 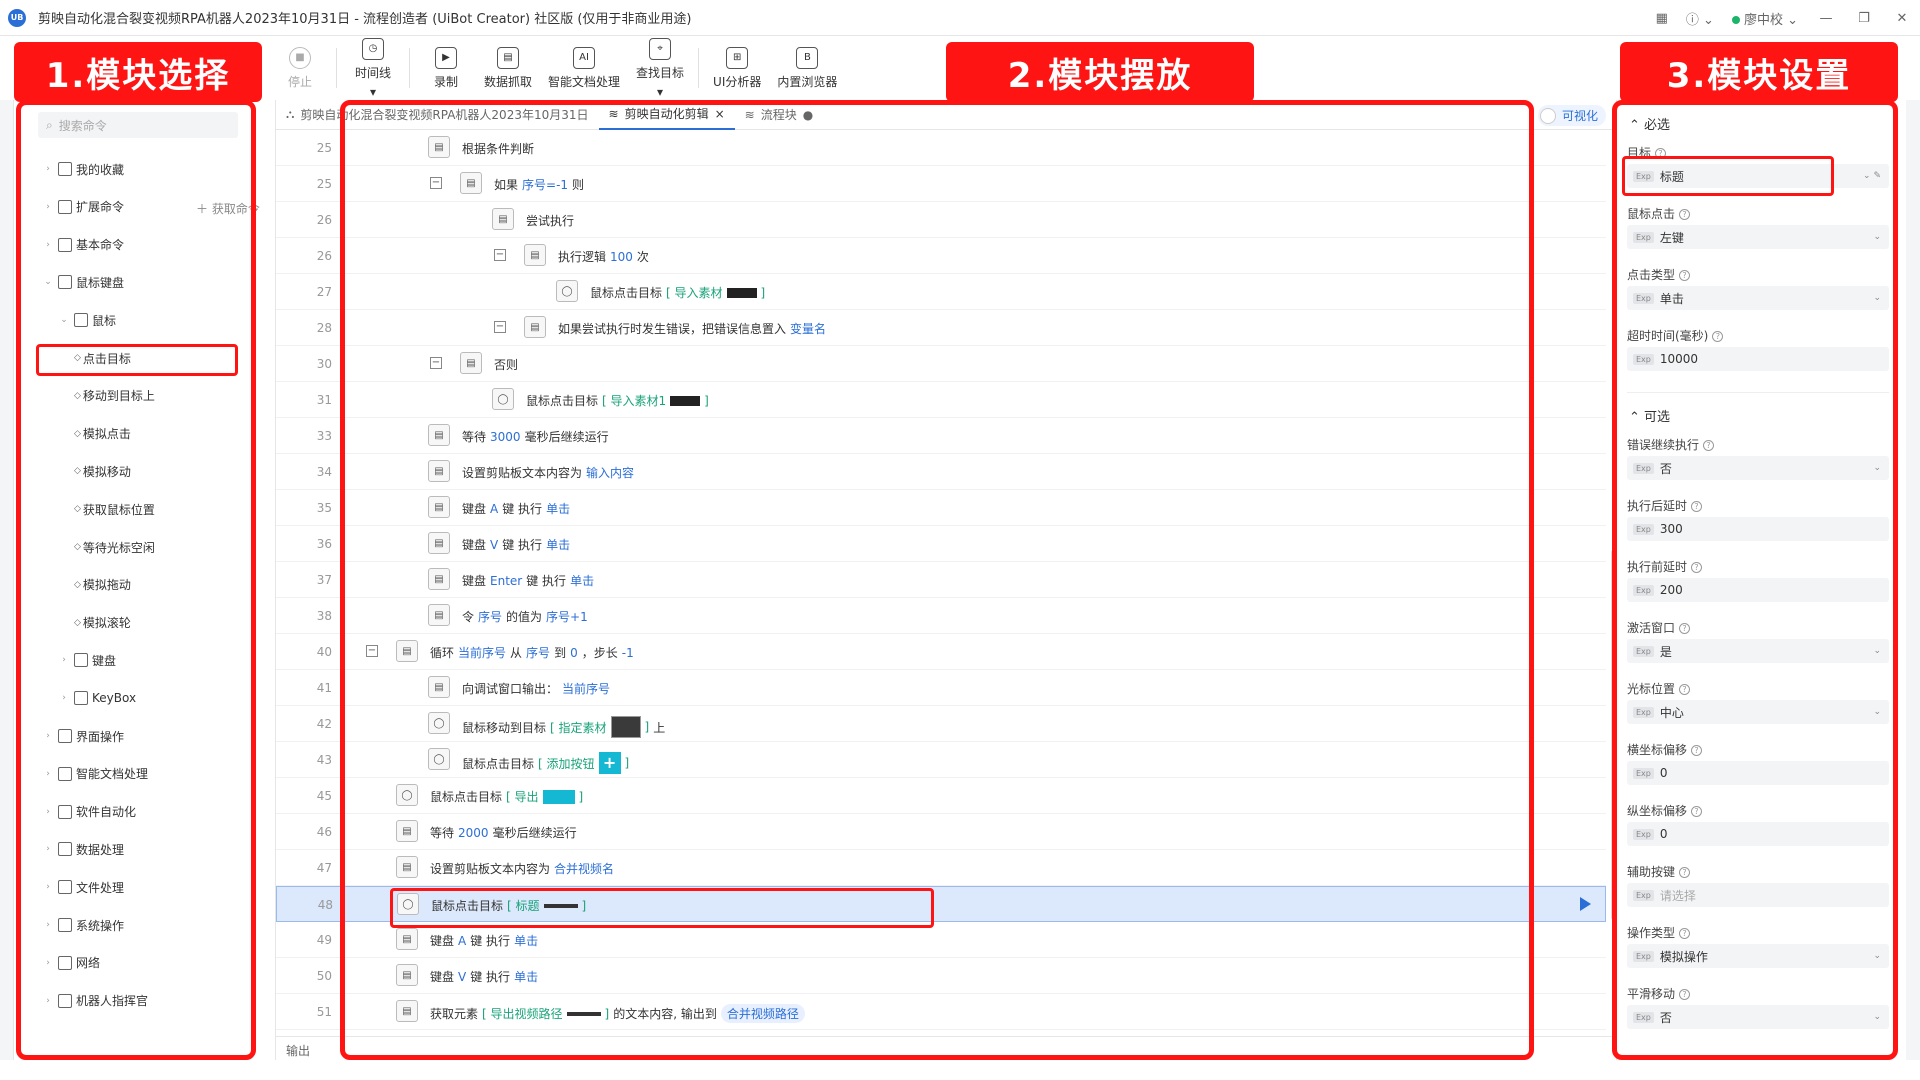 I want to click on toolbar-button-0: ■ 停止, so click(x=300, y=68).